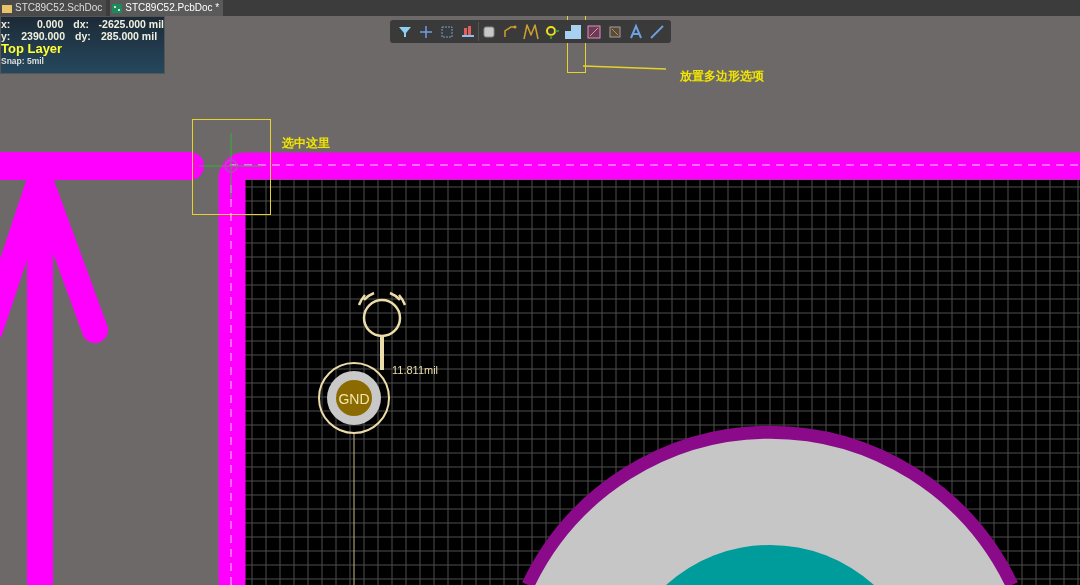 This screenshot has width=1080, height=585. What do you see at coordinates (415, 370) in the screenshot?
I see `dimension-label: 11.811mil` at bounding box center [415, 370].